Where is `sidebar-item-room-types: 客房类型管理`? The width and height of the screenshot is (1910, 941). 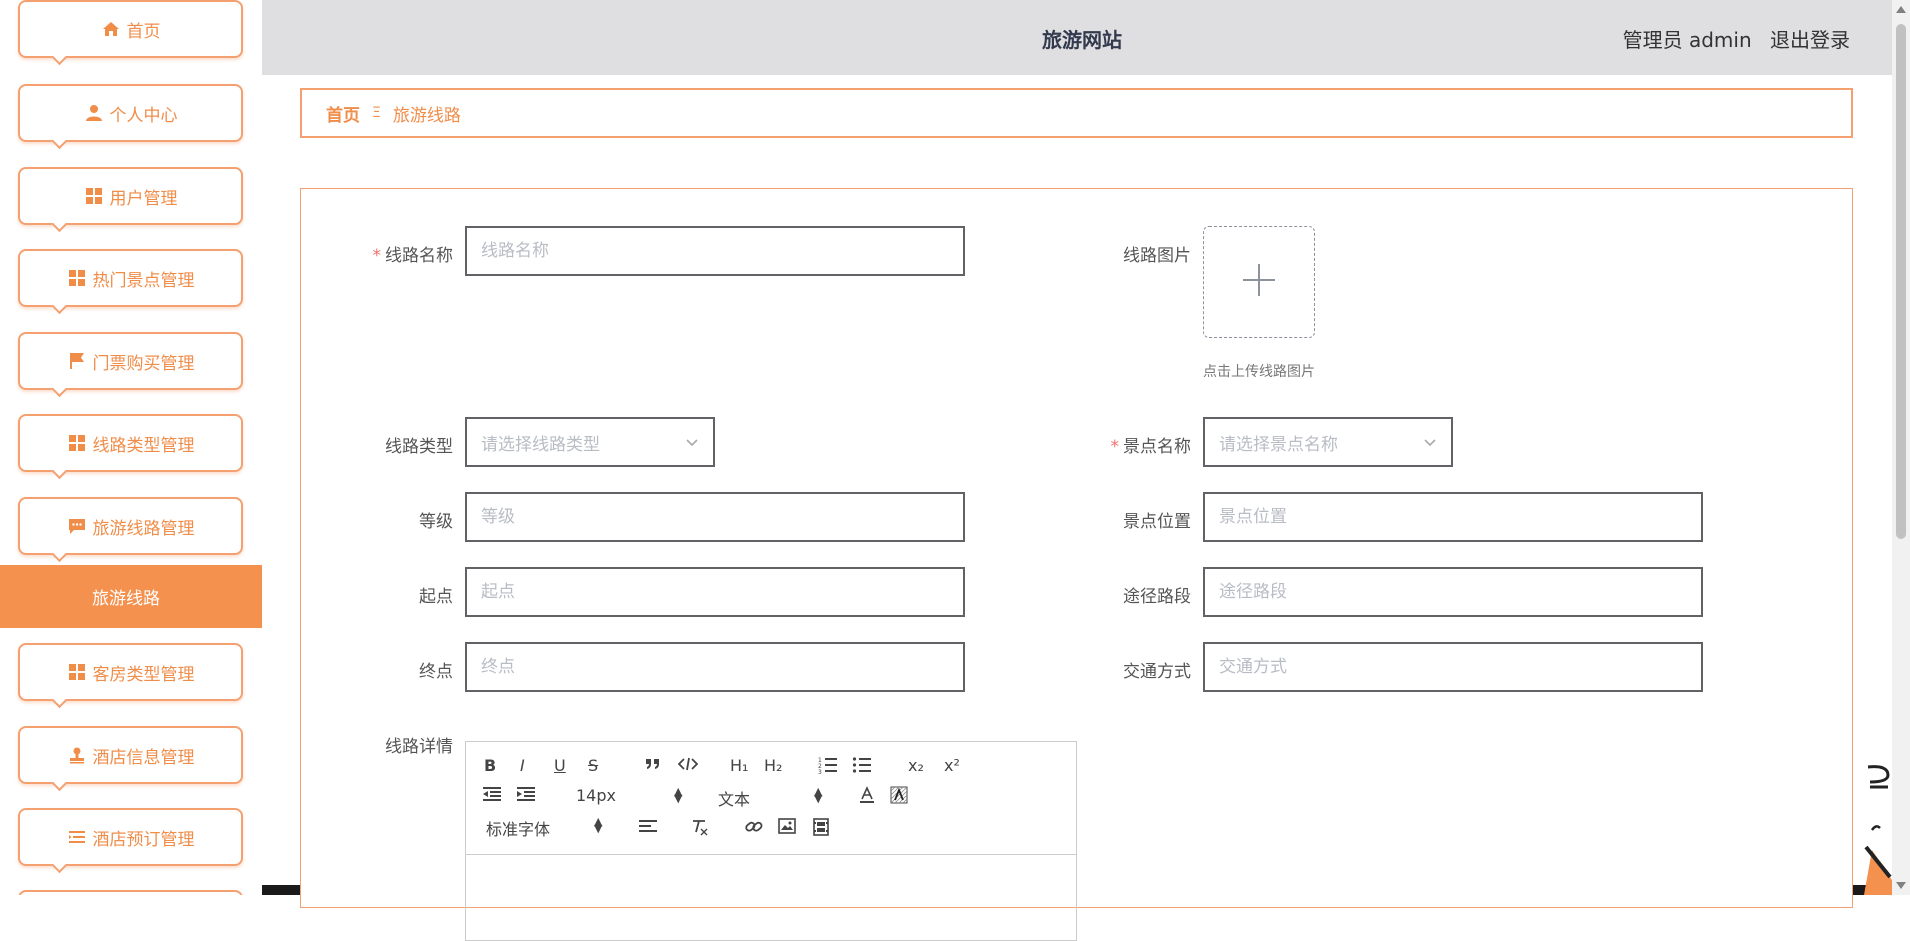 sidebar-item-room-types: 客房类型管理 is located at coordinates (130, 672).